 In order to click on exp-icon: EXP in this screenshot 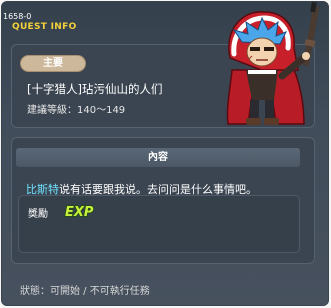, I will do `click(79, 211)`.